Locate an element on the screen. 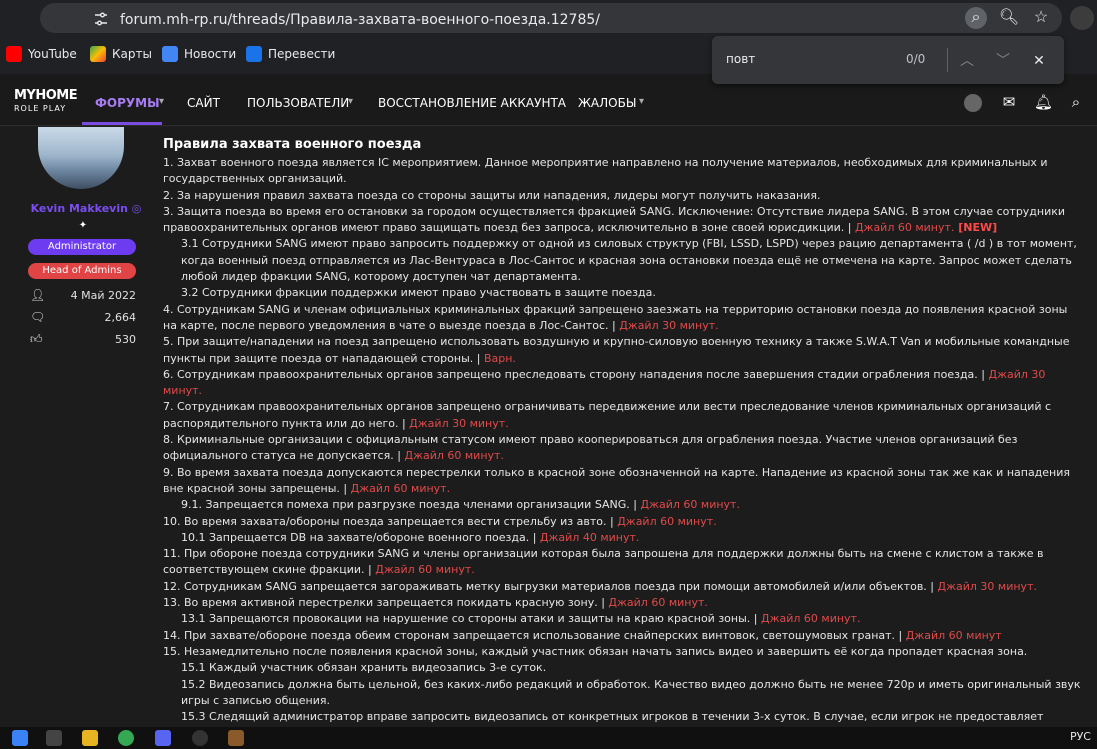 This screenshot has width=1097, height=749. site-info-icon is located at coordinates (101, 19).